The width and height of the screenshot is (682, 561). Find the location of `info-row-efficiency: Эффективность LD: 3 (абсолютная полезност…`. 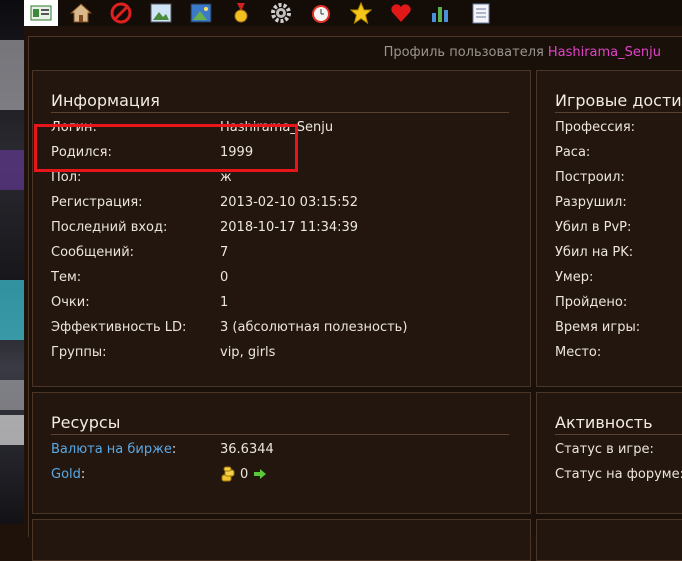

info-row-efficiency: Эффективность LD: 3 (абсолютная полезност… is located at coordinates (229, 327).